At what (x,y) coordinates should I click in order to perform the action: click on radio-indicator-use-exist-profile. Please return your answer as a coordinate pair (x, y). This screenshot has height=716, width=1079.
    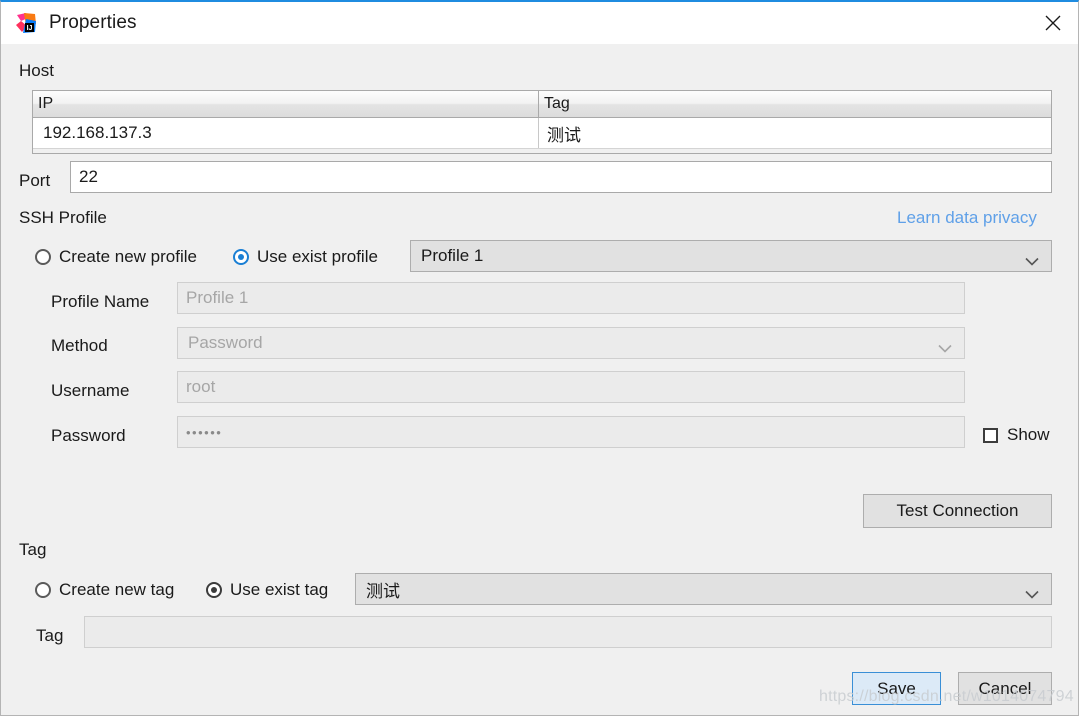
    Looking at the image, I should click on (241, 257).